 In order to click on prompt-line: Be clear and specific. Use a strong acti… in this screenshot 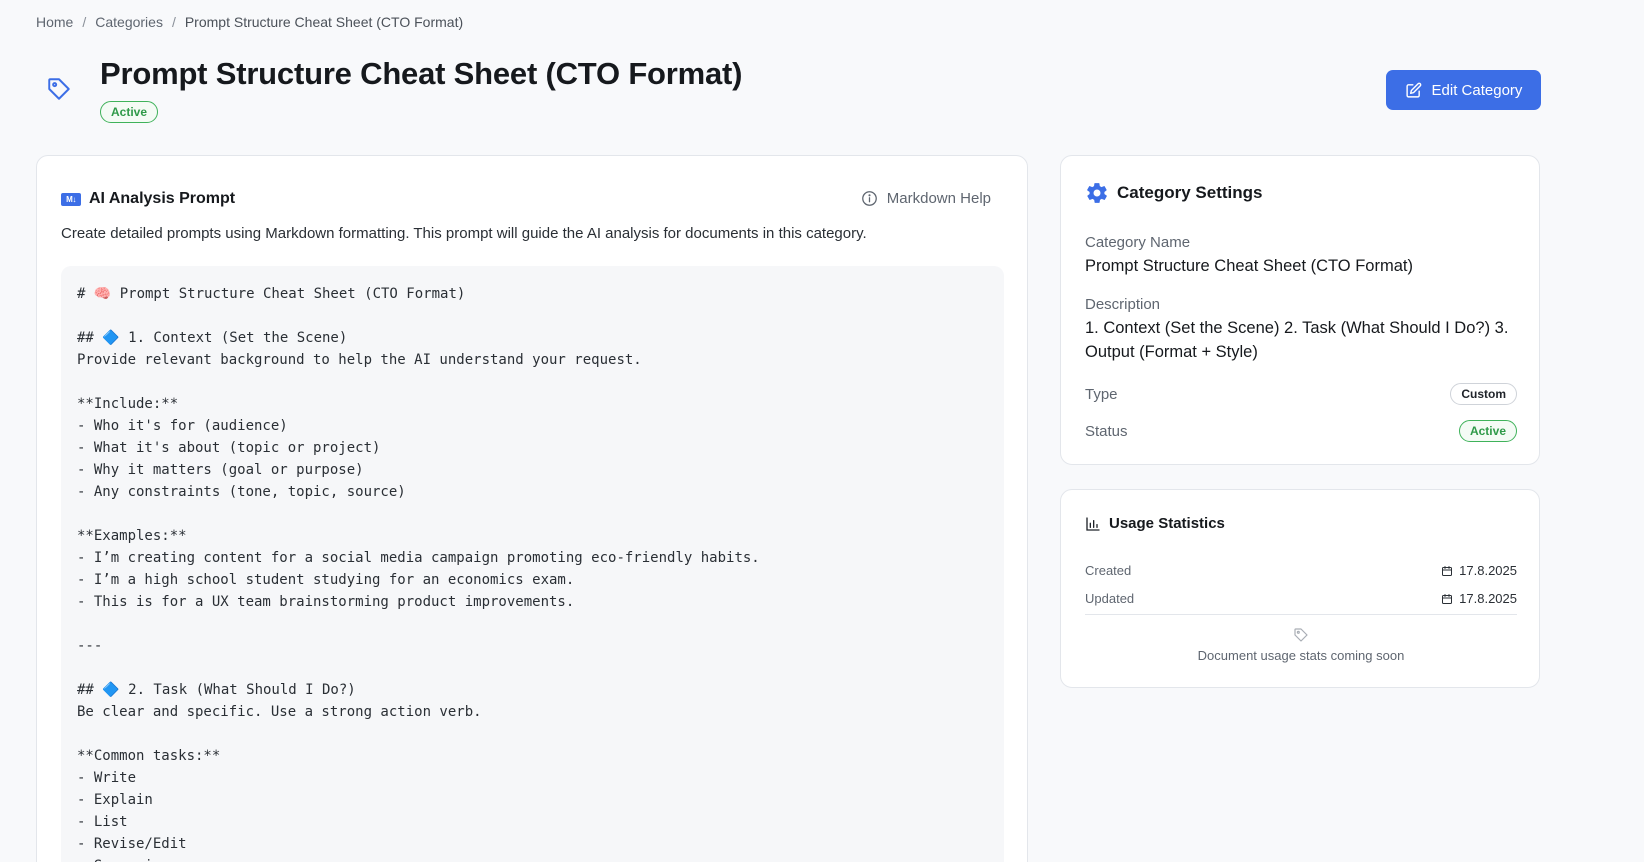, I will do `click(279, 712)`.